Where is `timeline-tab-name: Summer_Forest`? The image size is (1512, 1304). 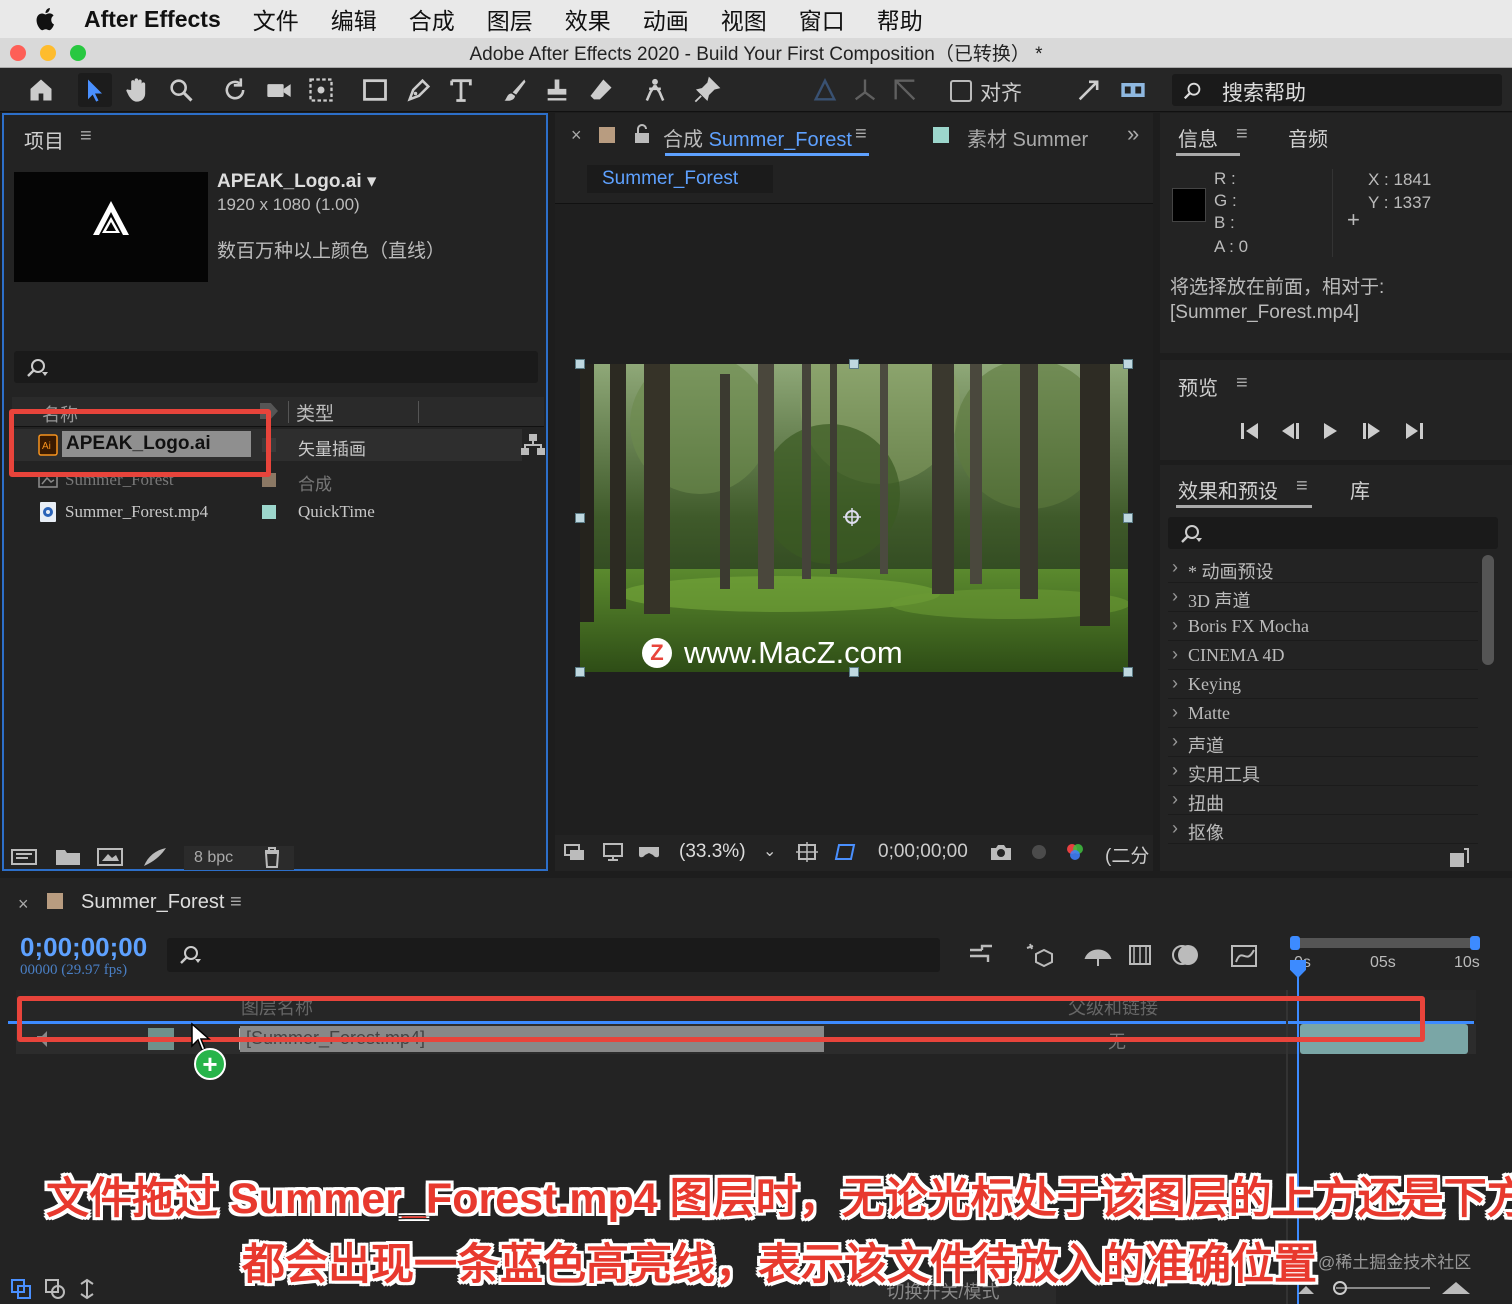 timeline-tab-name: Summer_Forest is located at coordinates (152, 902).